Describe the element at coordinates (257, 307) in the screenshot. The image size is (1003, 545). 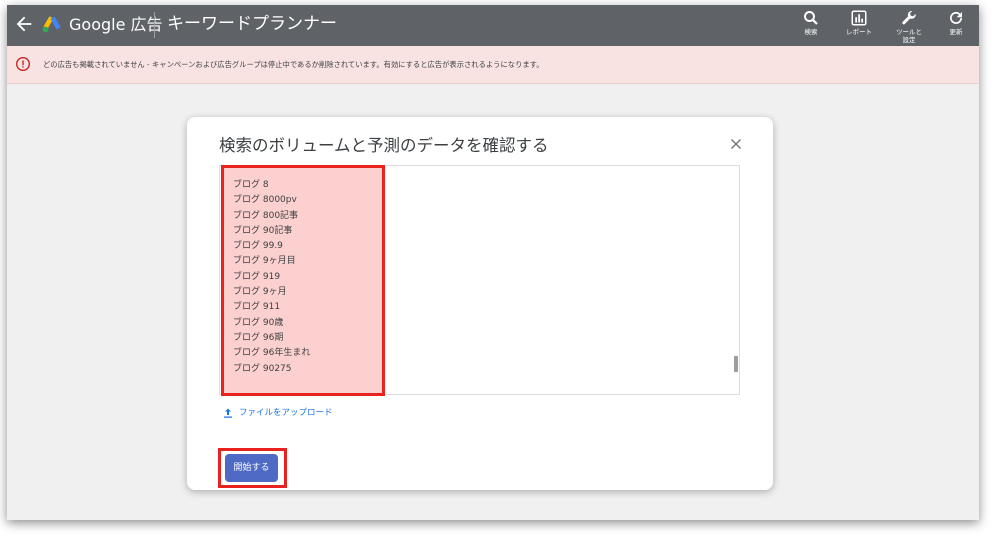
I see `keyword-line: ブログ 911` at that location.